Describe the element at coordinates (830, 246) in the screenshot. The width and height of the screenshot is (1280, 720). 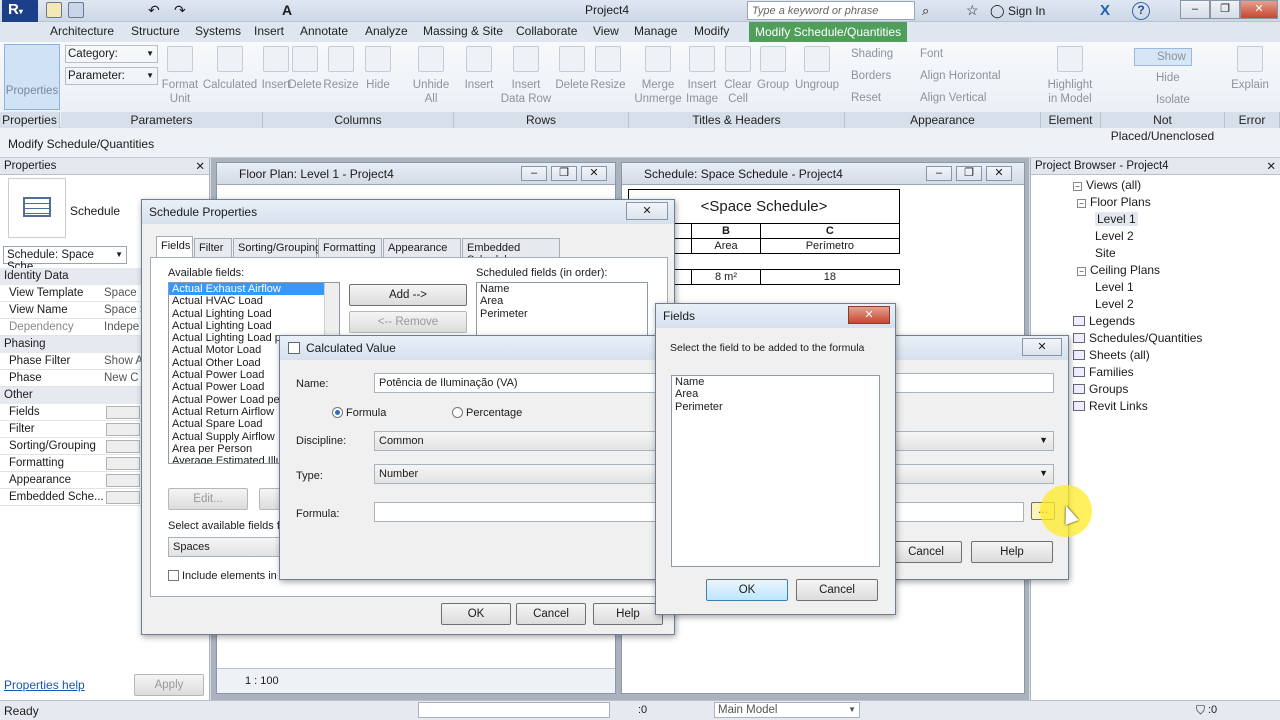
I see `column-header: Perímetro` at that location.